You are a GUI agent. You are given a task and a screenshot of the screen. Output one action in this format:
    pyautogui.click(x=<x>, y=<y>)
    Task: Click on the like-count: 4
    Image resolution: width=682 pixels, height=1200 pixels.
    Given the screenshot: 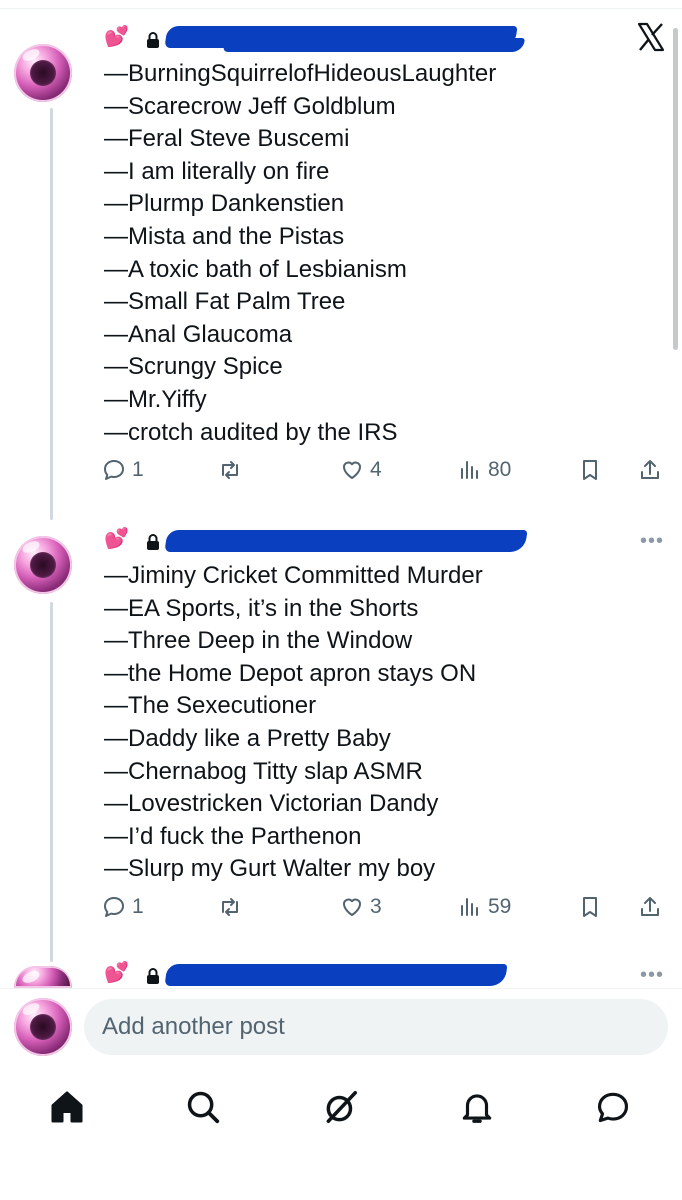 What is the action you would take?
    pyautogui.click(x=376, y=469)
    